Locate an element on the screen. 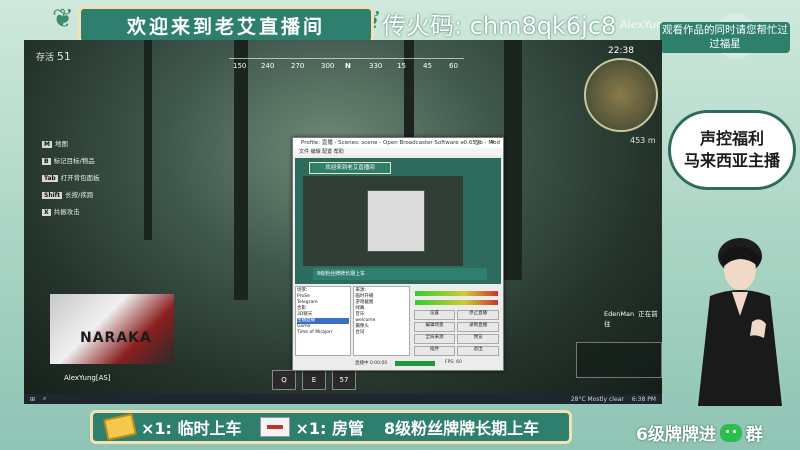 Image resolution: width=800 pixels, height=450 pixels. match-timer: 22:38 is located at coordinates (621, 51).